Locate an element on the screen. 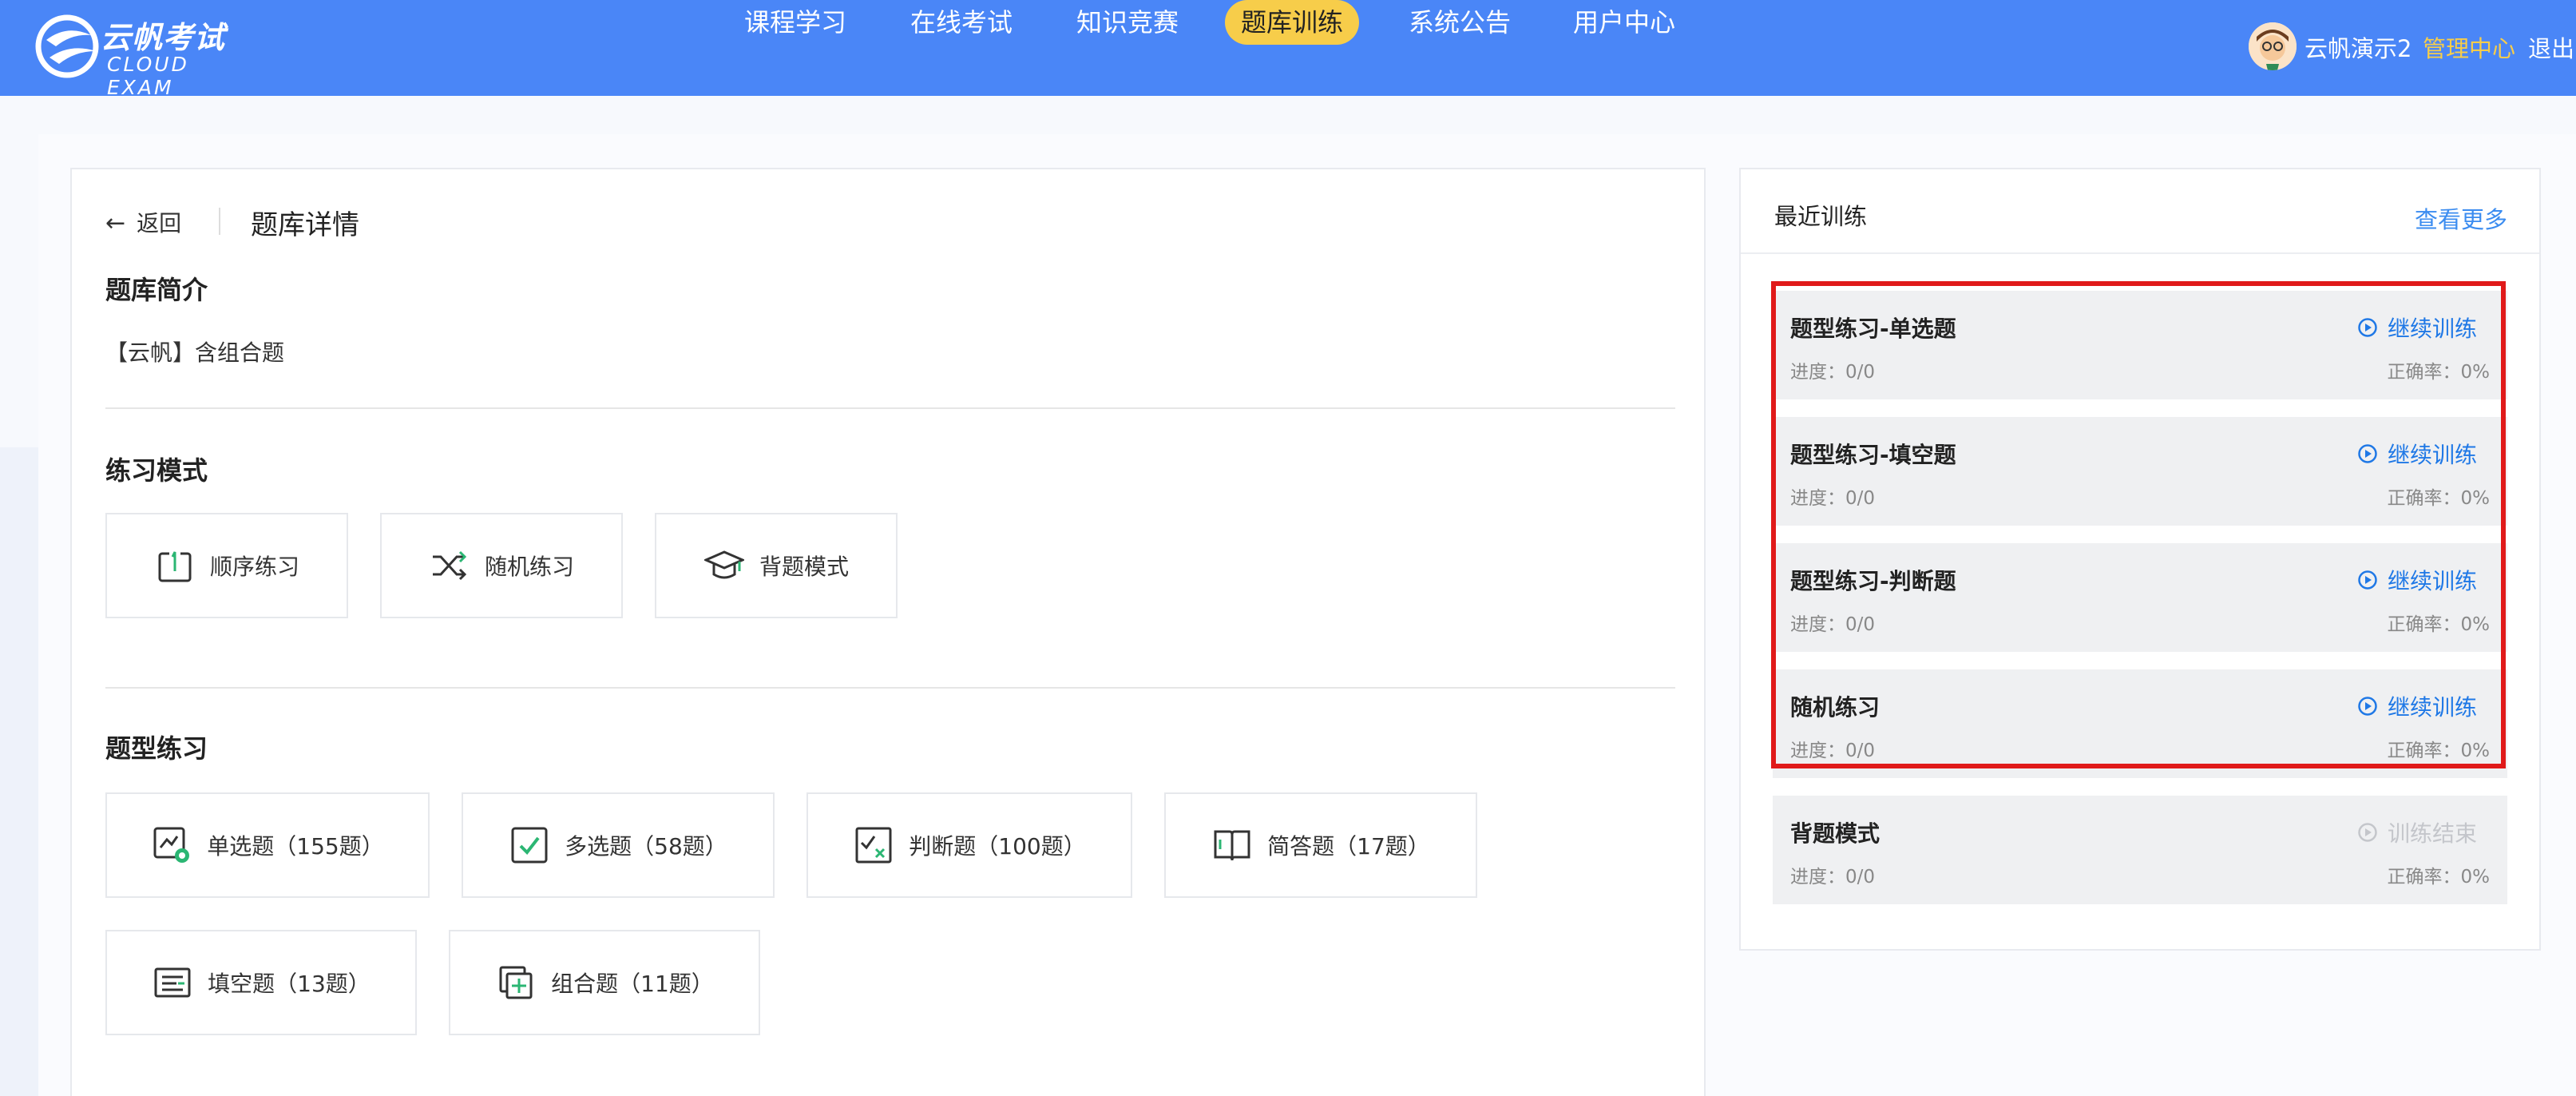 Image resolution: width=2576 pixels, height=1096 pixels. type-label: 组合题（11题） is located at coordinates (632, 984).